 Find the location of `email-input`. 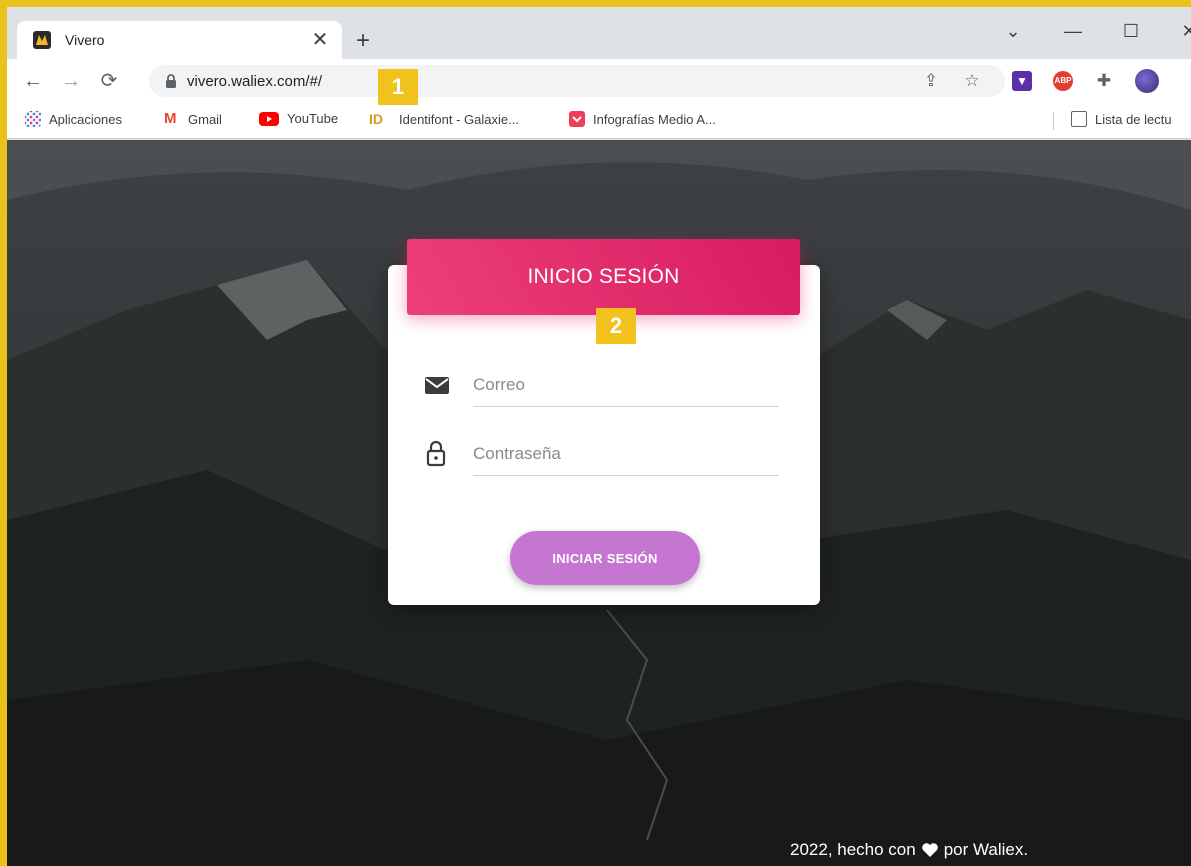

email-input is located at coordinates (626, 385).